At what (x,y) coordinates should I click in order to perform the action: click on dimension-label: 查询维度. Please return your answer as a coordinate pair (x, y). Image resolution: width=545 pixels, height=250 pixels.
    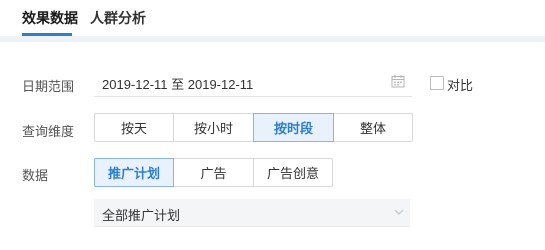
    Looking at the image, I should click on (48, 131).